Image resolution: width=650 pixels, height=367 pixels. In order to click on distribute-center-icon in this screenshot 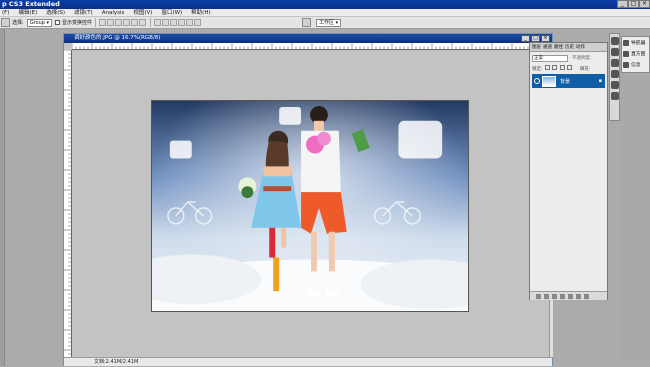, I will do `click(190, 22)`.